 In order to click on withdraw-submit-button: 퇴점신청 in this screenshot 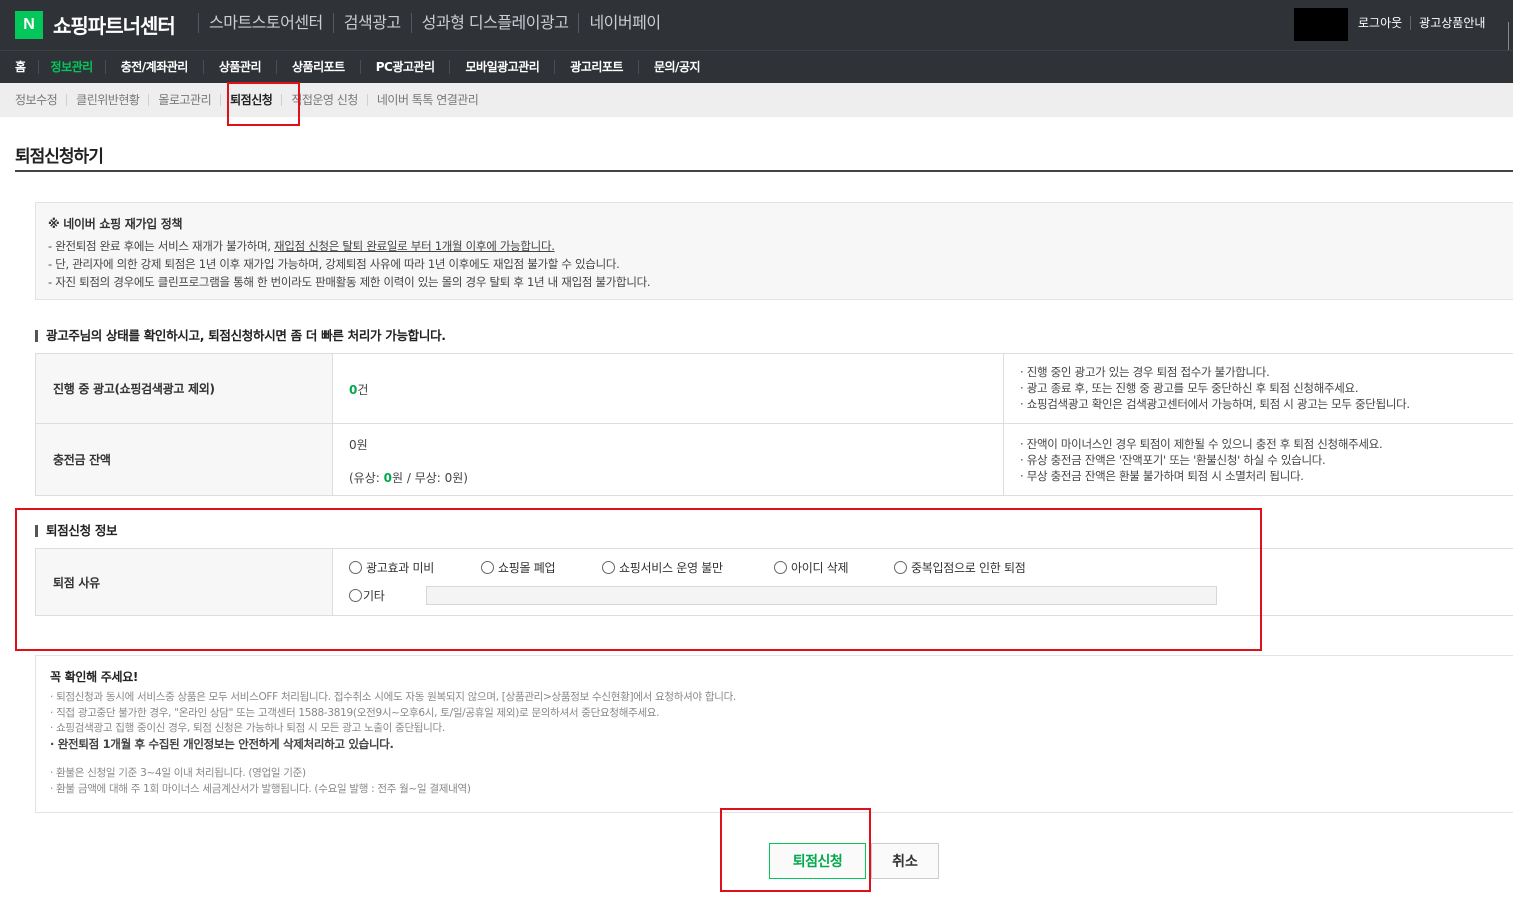, I will do `click(817, 861)`.